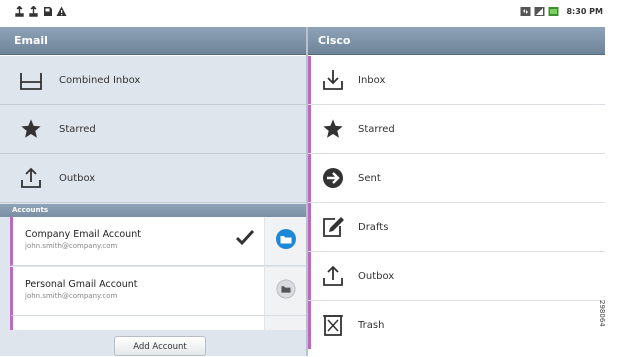 This screenshot has width=621, height=357. Describe the element at coordinates (376, 276) in the screenshot. I see `folder-label: Outbox` at that location.